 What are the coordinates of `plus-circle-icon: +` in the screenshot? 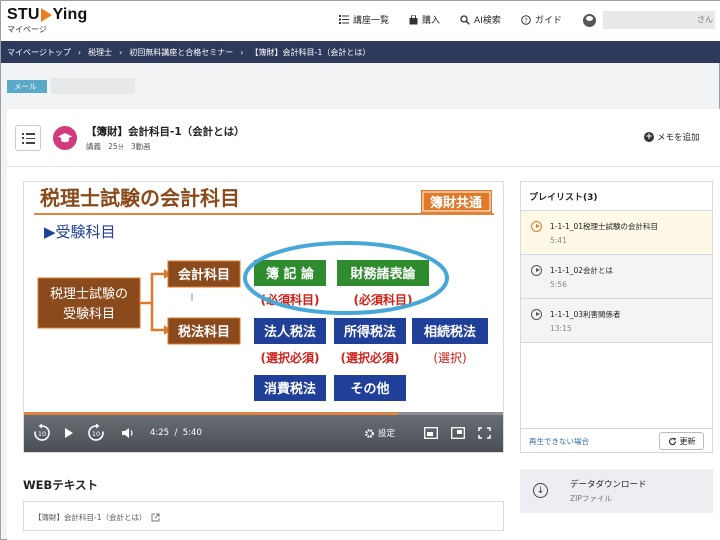 It's located at (649, 137).